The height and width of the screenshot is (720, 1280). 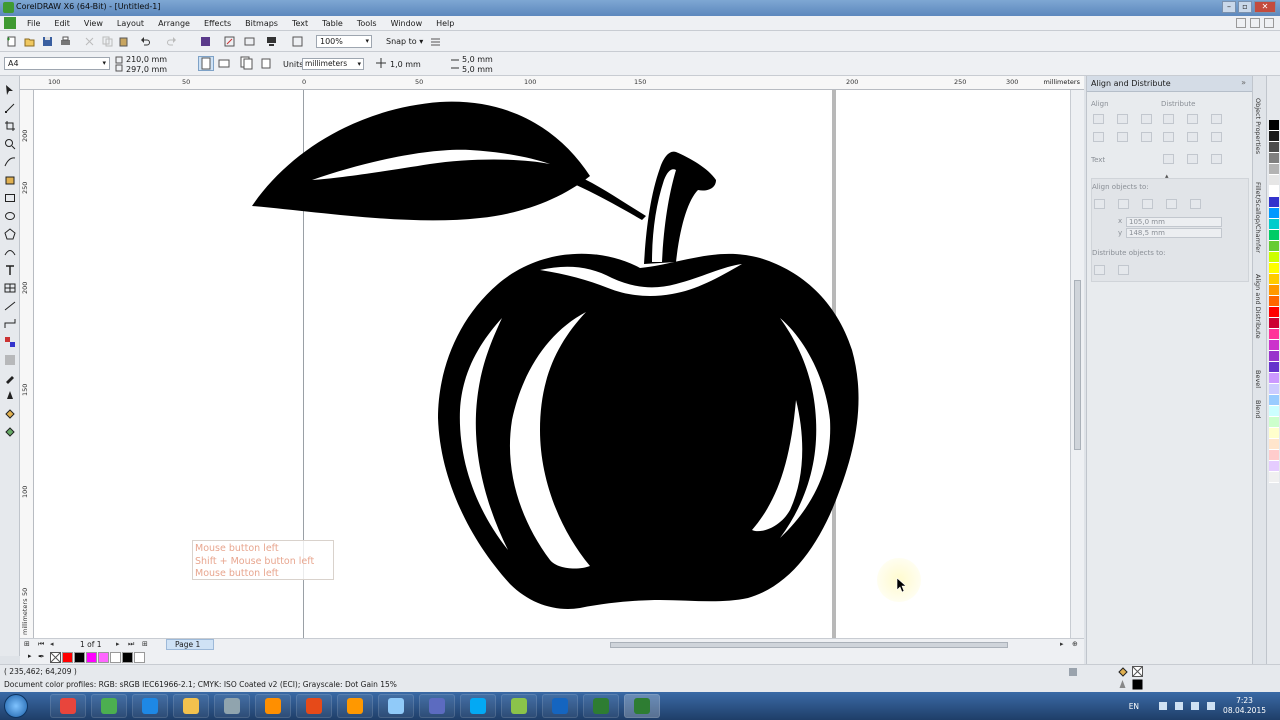 I want to click on text-tool-icon, so click(x=10, y=270).